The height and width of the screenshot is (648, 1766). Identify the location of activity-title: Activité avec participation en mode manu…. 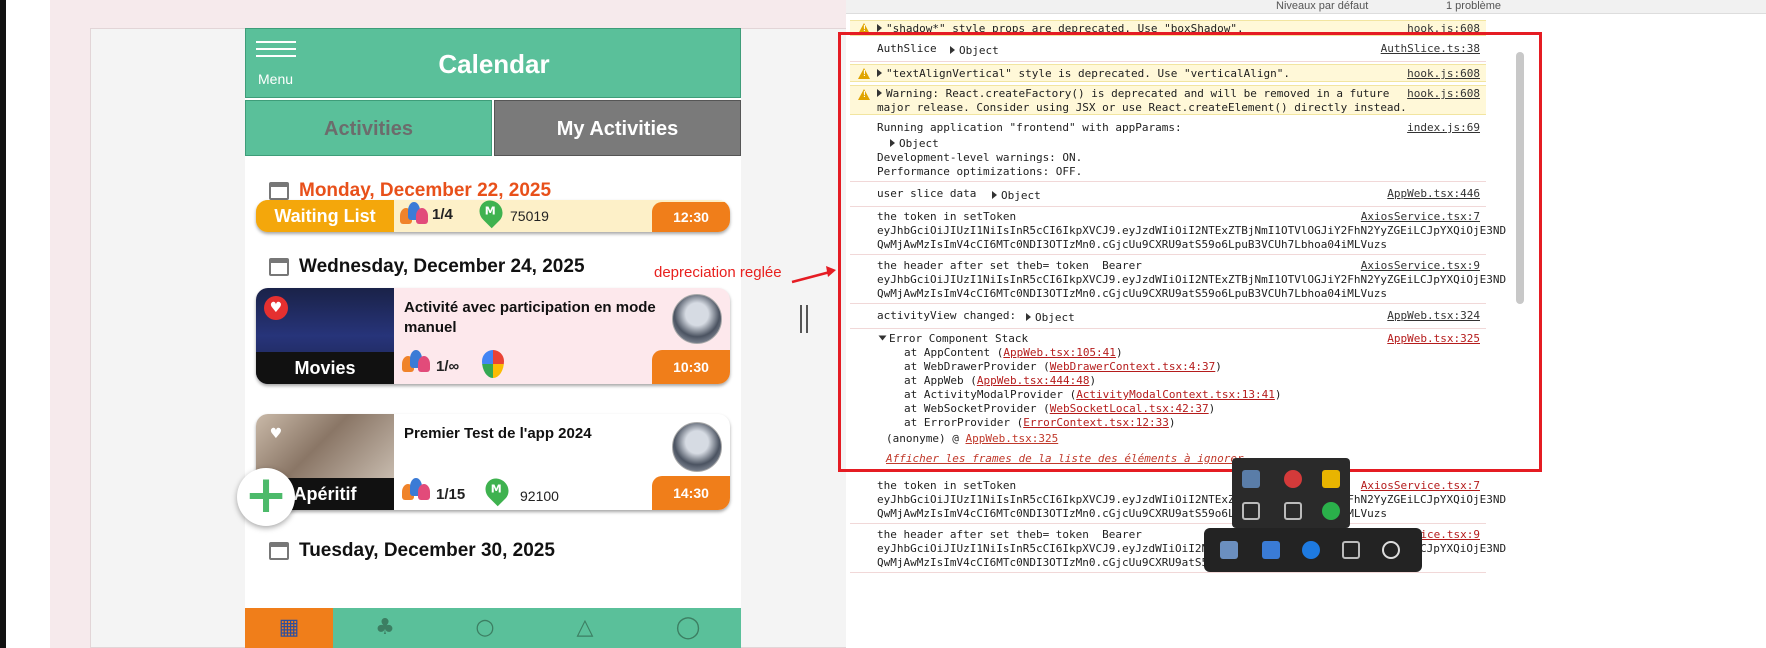
(530, 317).